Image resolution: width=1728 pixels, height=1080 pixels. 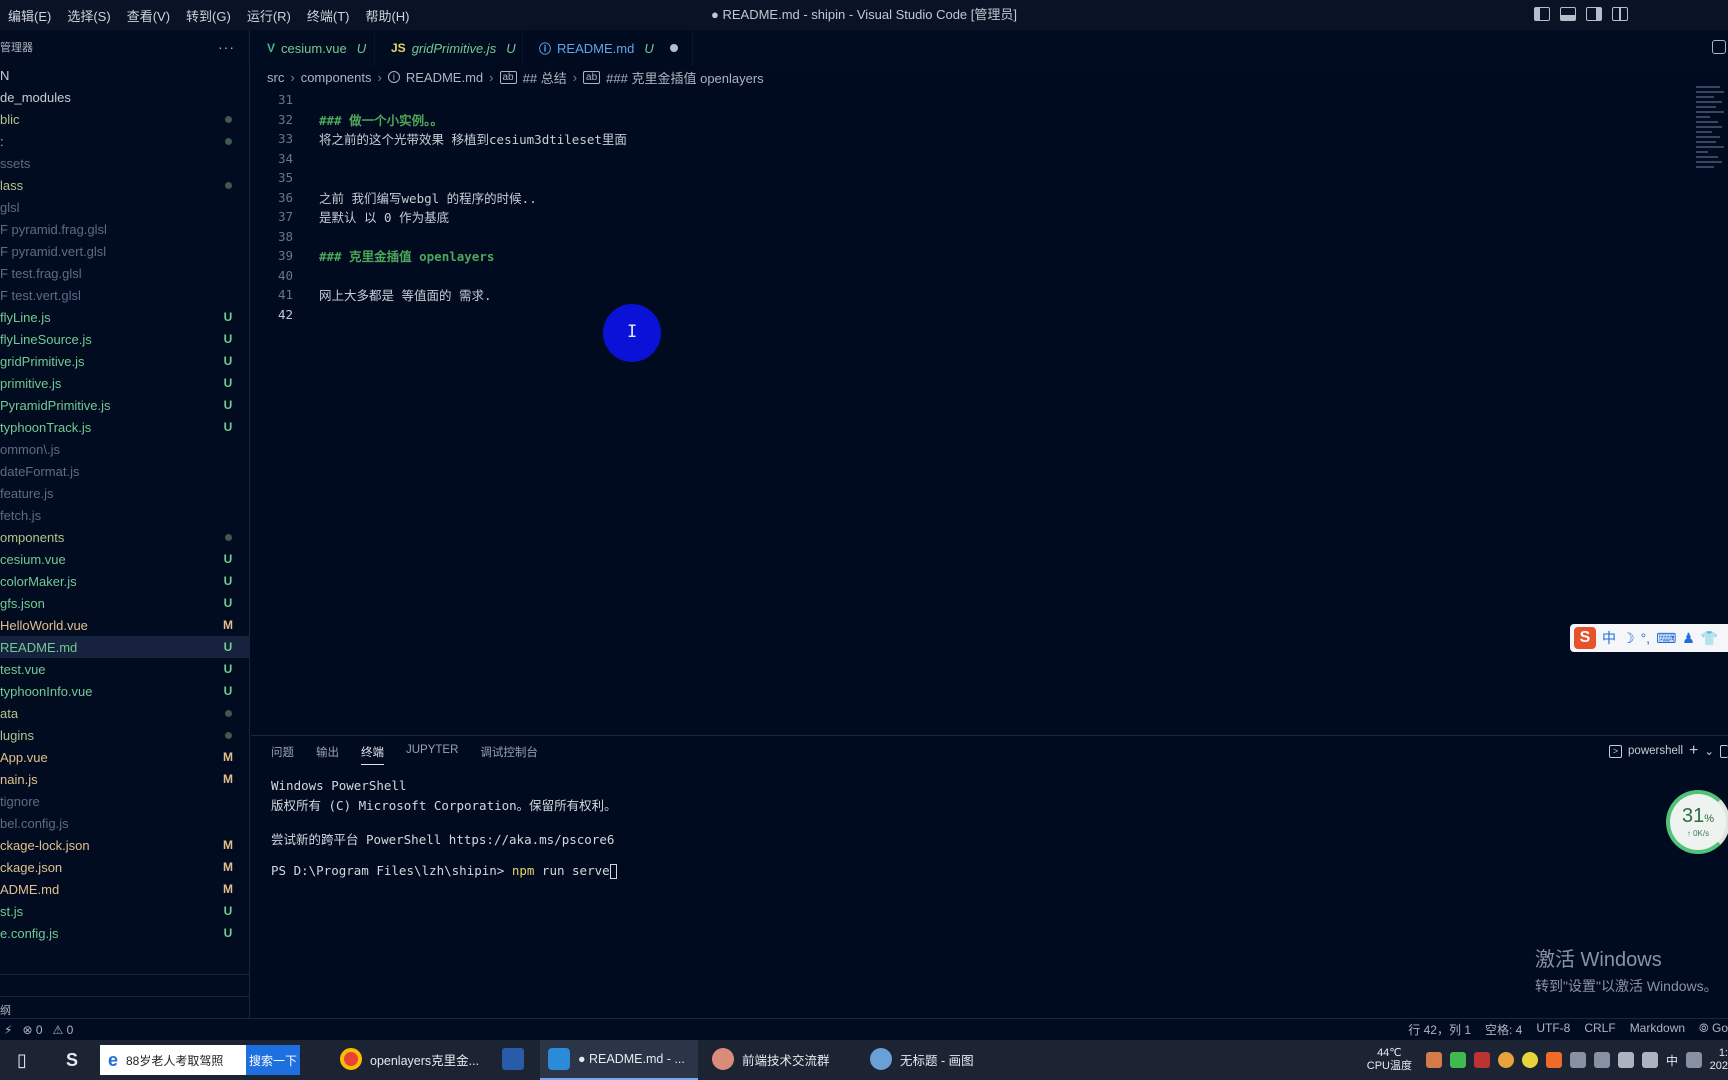 What do you see at coordinates (1542, 14) in the screenshot?
I see `toggle-sidebar-icon` at bounding box center [1542, 14].